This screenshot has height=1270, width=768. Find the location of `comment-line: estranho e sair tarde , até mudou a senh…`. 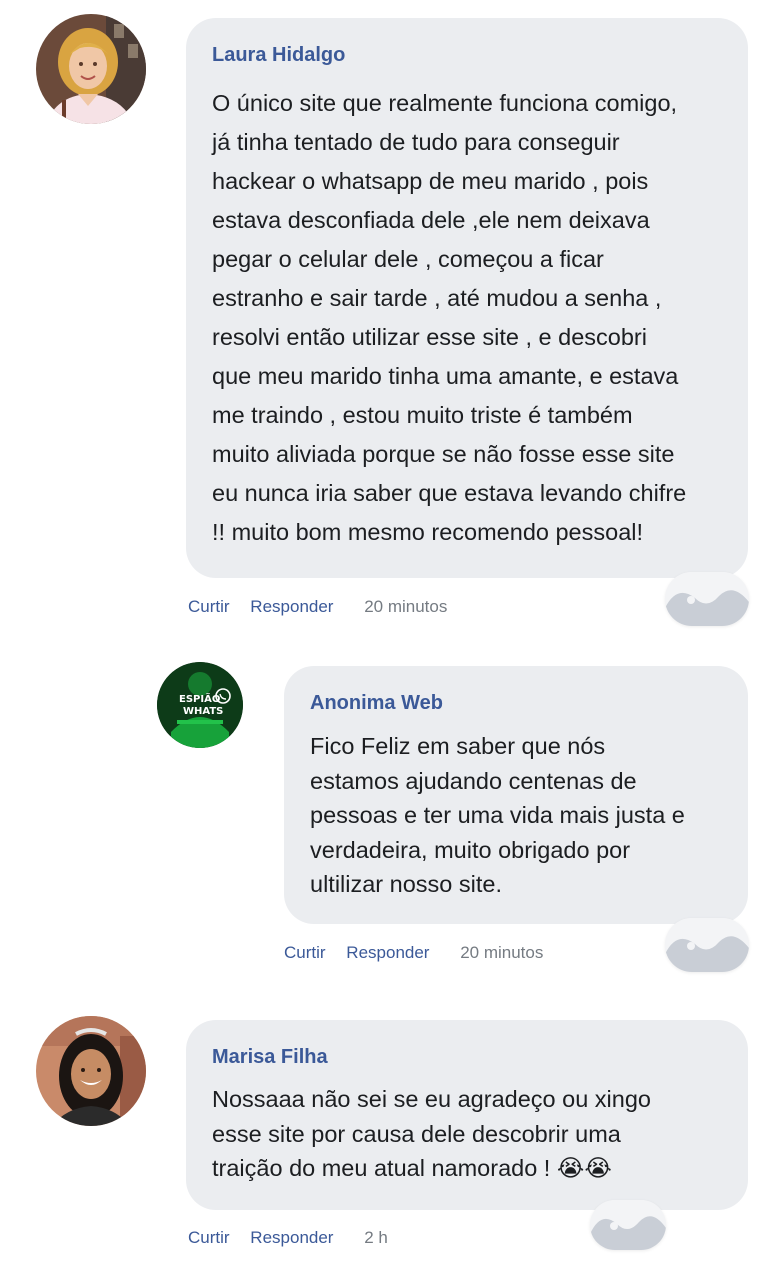

comment-line: estranho e sair tarde , até mudou a senh… is located at coordinates (437, 298).